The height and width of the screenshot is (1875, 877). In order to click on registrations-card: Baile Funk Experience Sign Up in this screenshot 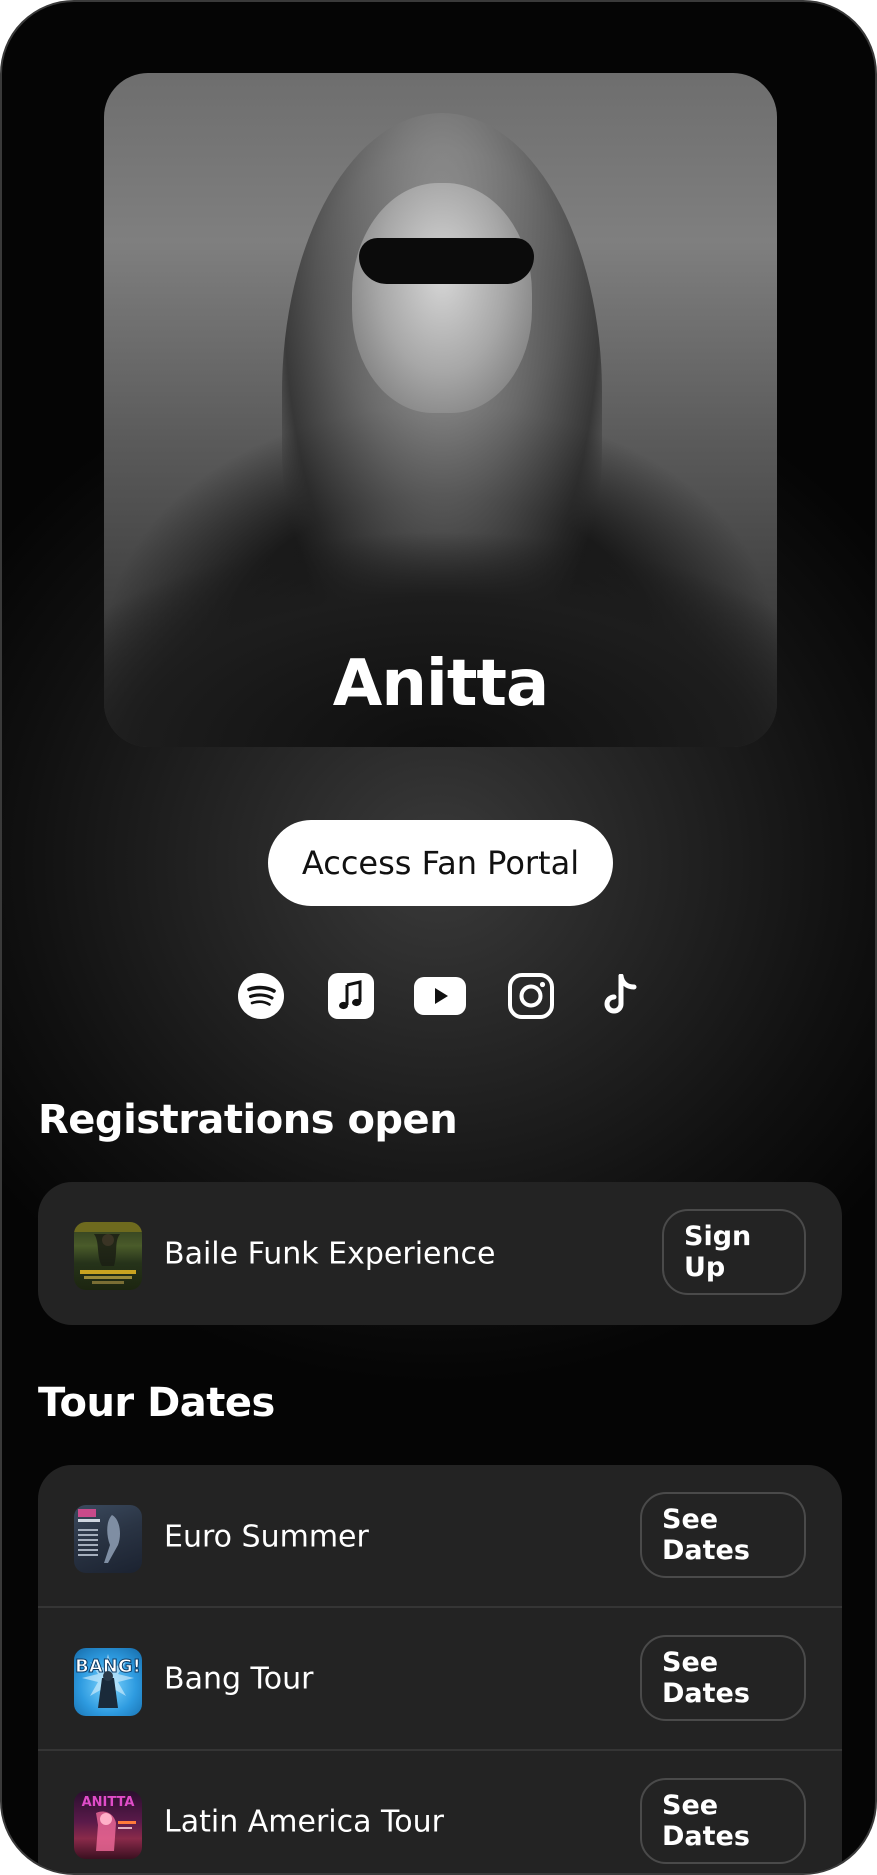, I will do `click(440, 1253)`.